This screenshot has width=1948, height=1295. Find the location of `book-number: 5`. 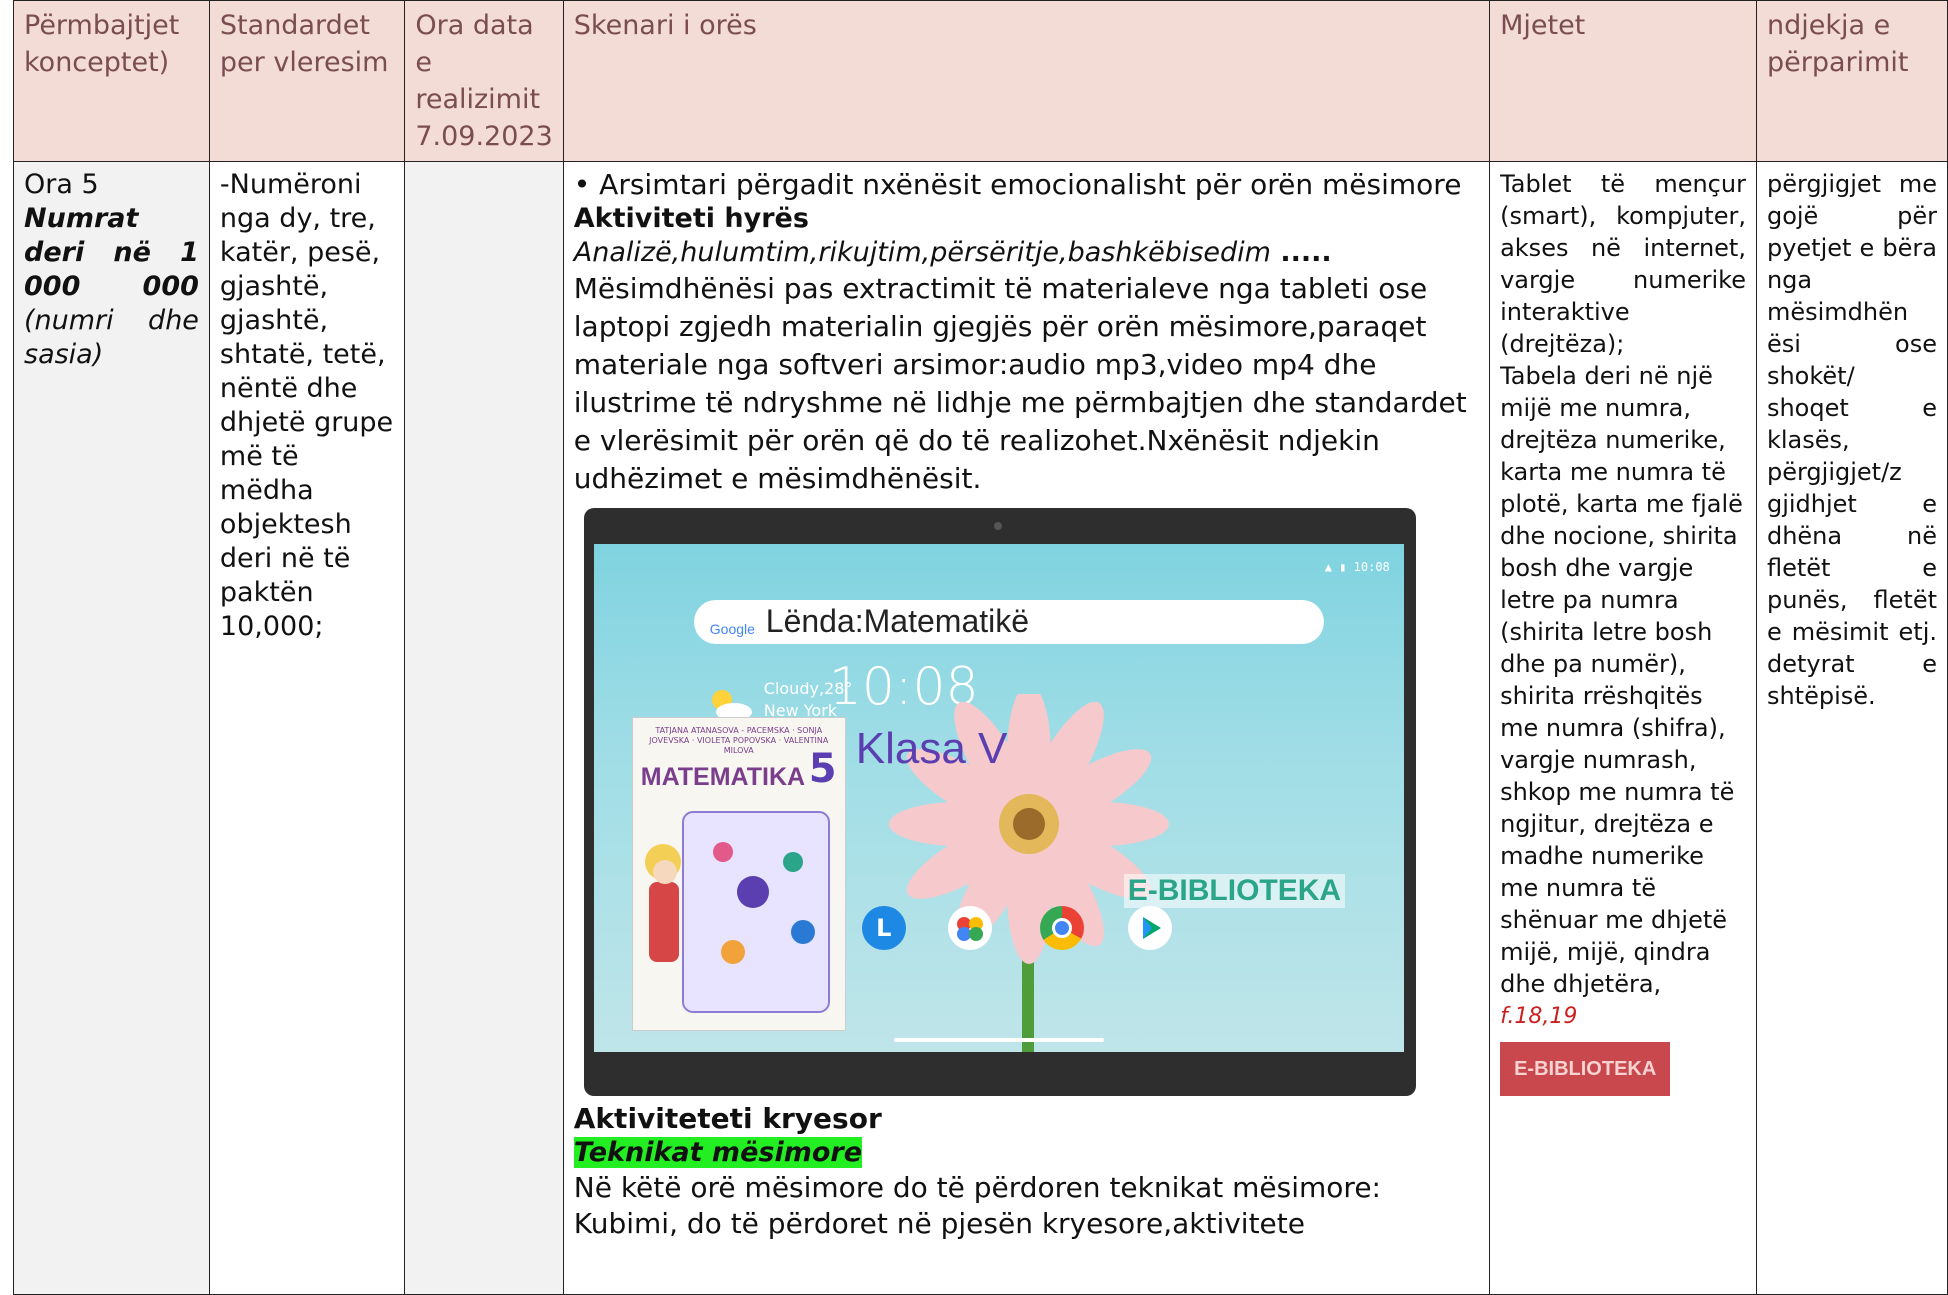

book-number: 5 is located at coordinates (822, 769).